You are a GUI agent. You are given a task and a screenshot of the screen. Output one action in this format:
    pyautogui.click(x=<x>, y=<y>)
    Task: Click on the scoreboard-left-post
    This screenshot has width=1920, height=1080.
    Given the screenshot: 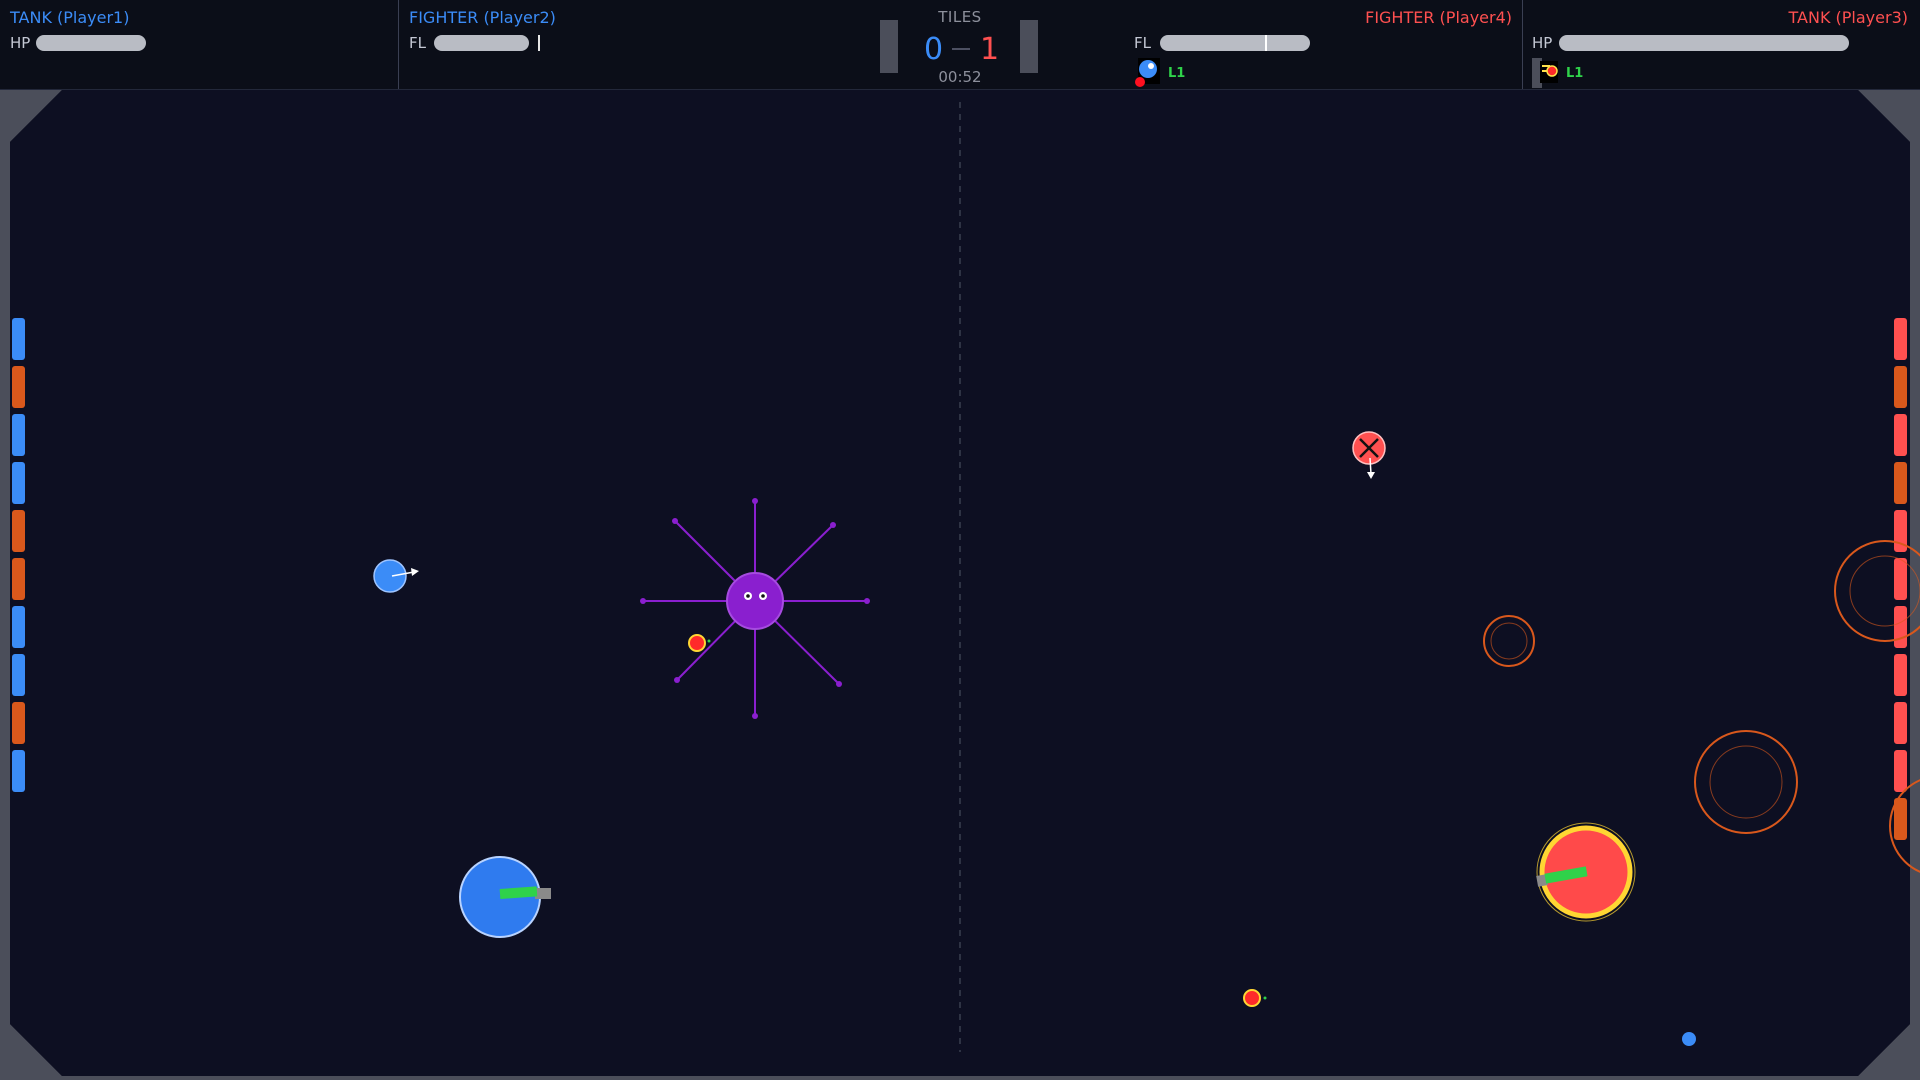 What is the action you would take?
    pyautogui.click(x=889, y=46)
    